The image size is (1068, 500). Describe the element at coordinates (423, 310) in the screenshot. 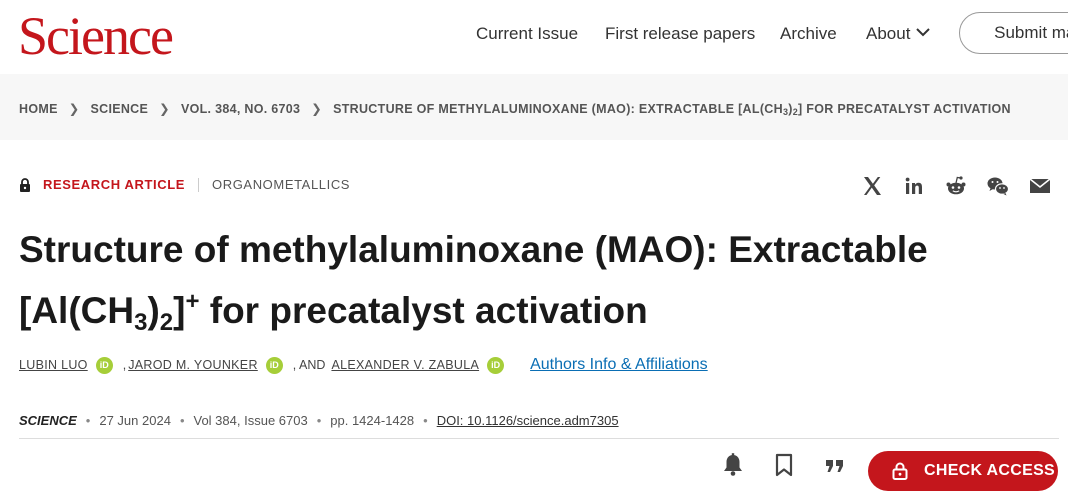

I see `title-part-d: for precatalyst activation` at that location.